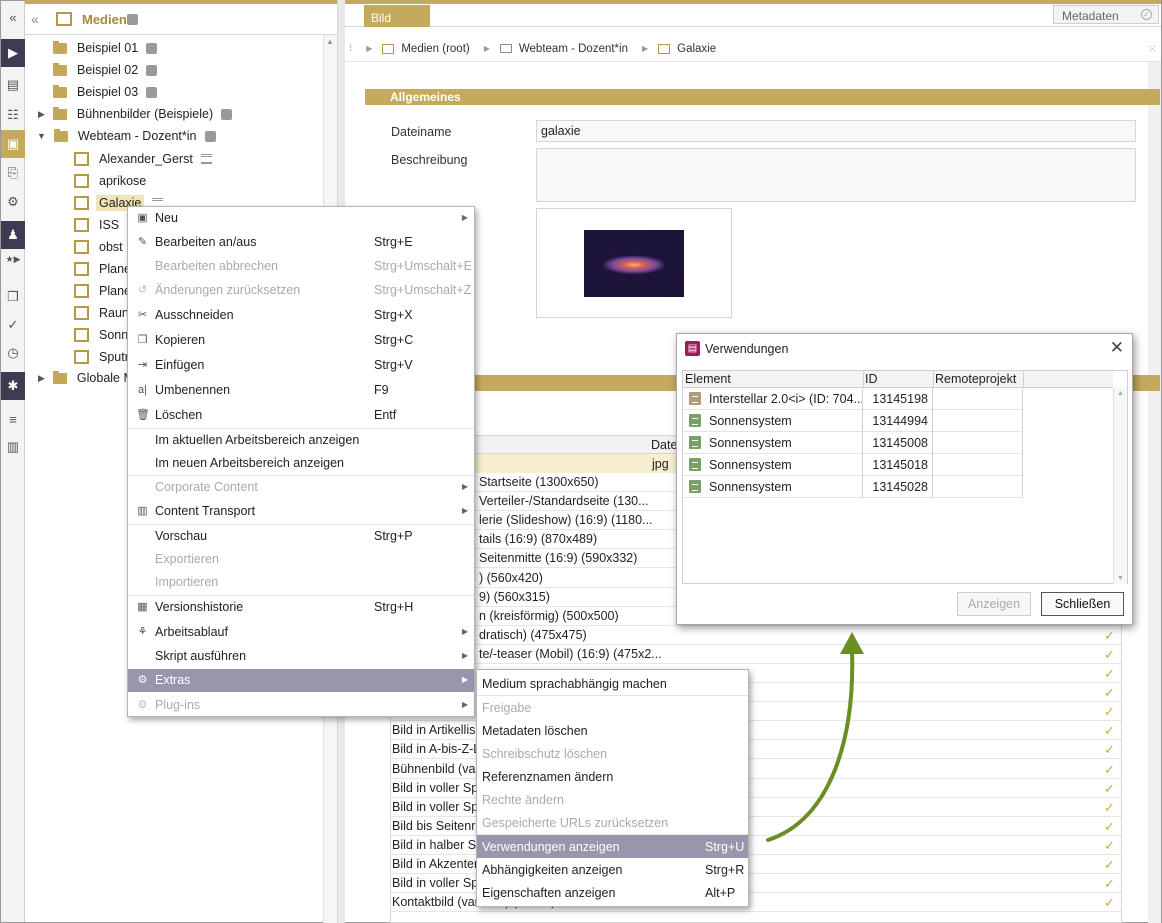 This screenshot has width=1162, height=923. Describe the element at coordinates (13, 202) in the screenshot. I see `templates-icon: ⚙` at that location.